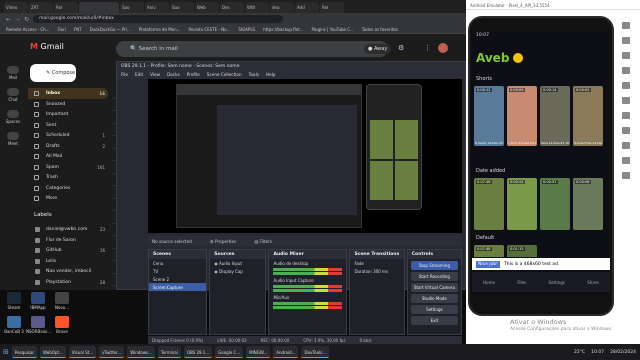 The image size is (640, 360). What do you see at coordinates (62, 325) in the screenshot?
I see `desktop-icon: Brave` at bounding box center [62, 325].